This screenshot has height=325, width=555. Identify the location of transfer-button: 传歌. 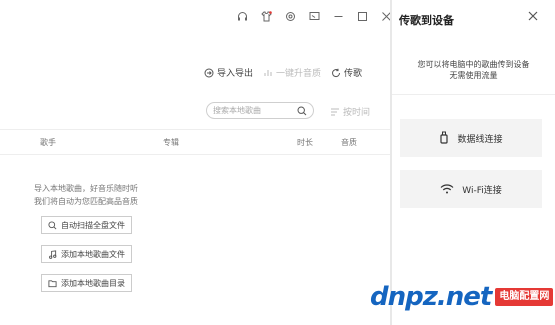
(346, 72).